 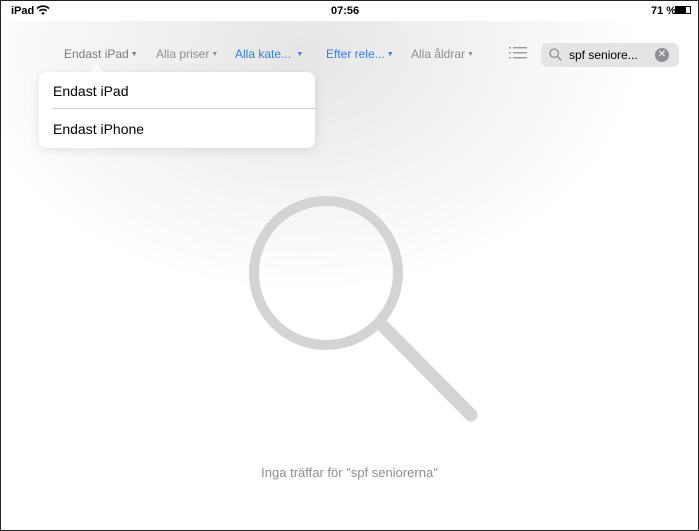 I want to click on filter-category: Alla kate... ▼, so click(x=269, y=54).